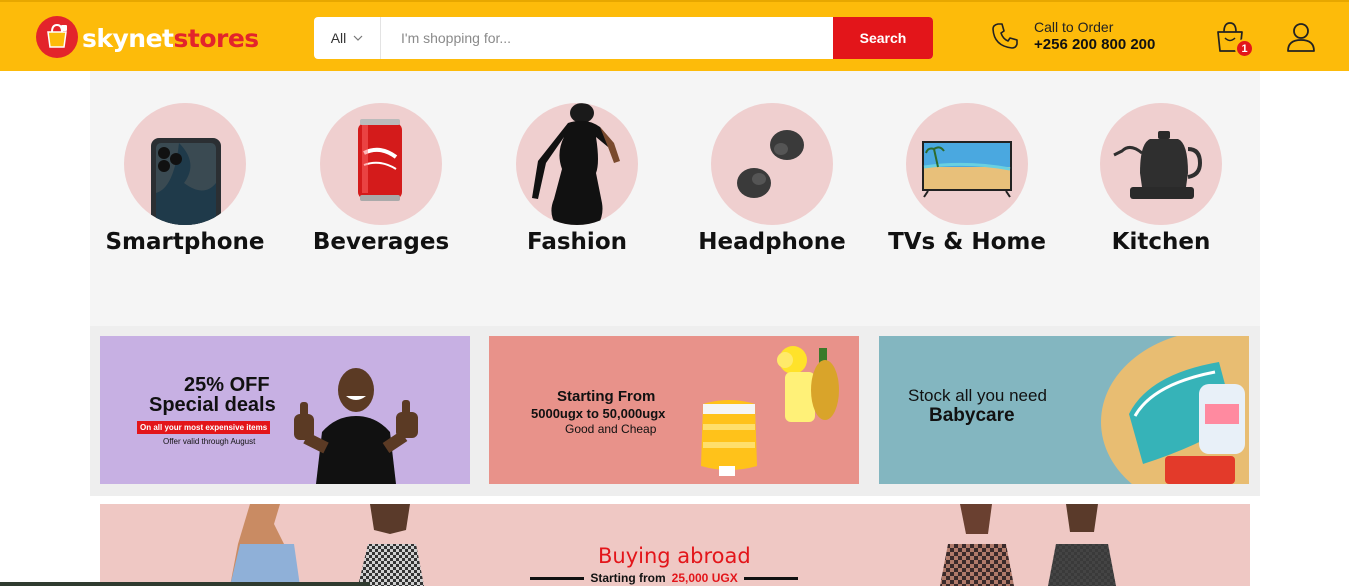 Image resolution: width=1349 pixels, height=586 pixels. What do you see at coordinates (356, 426) in the screenshot?
I see `smiling-man-thumbs-up-image` at bounding box center [356, 426].